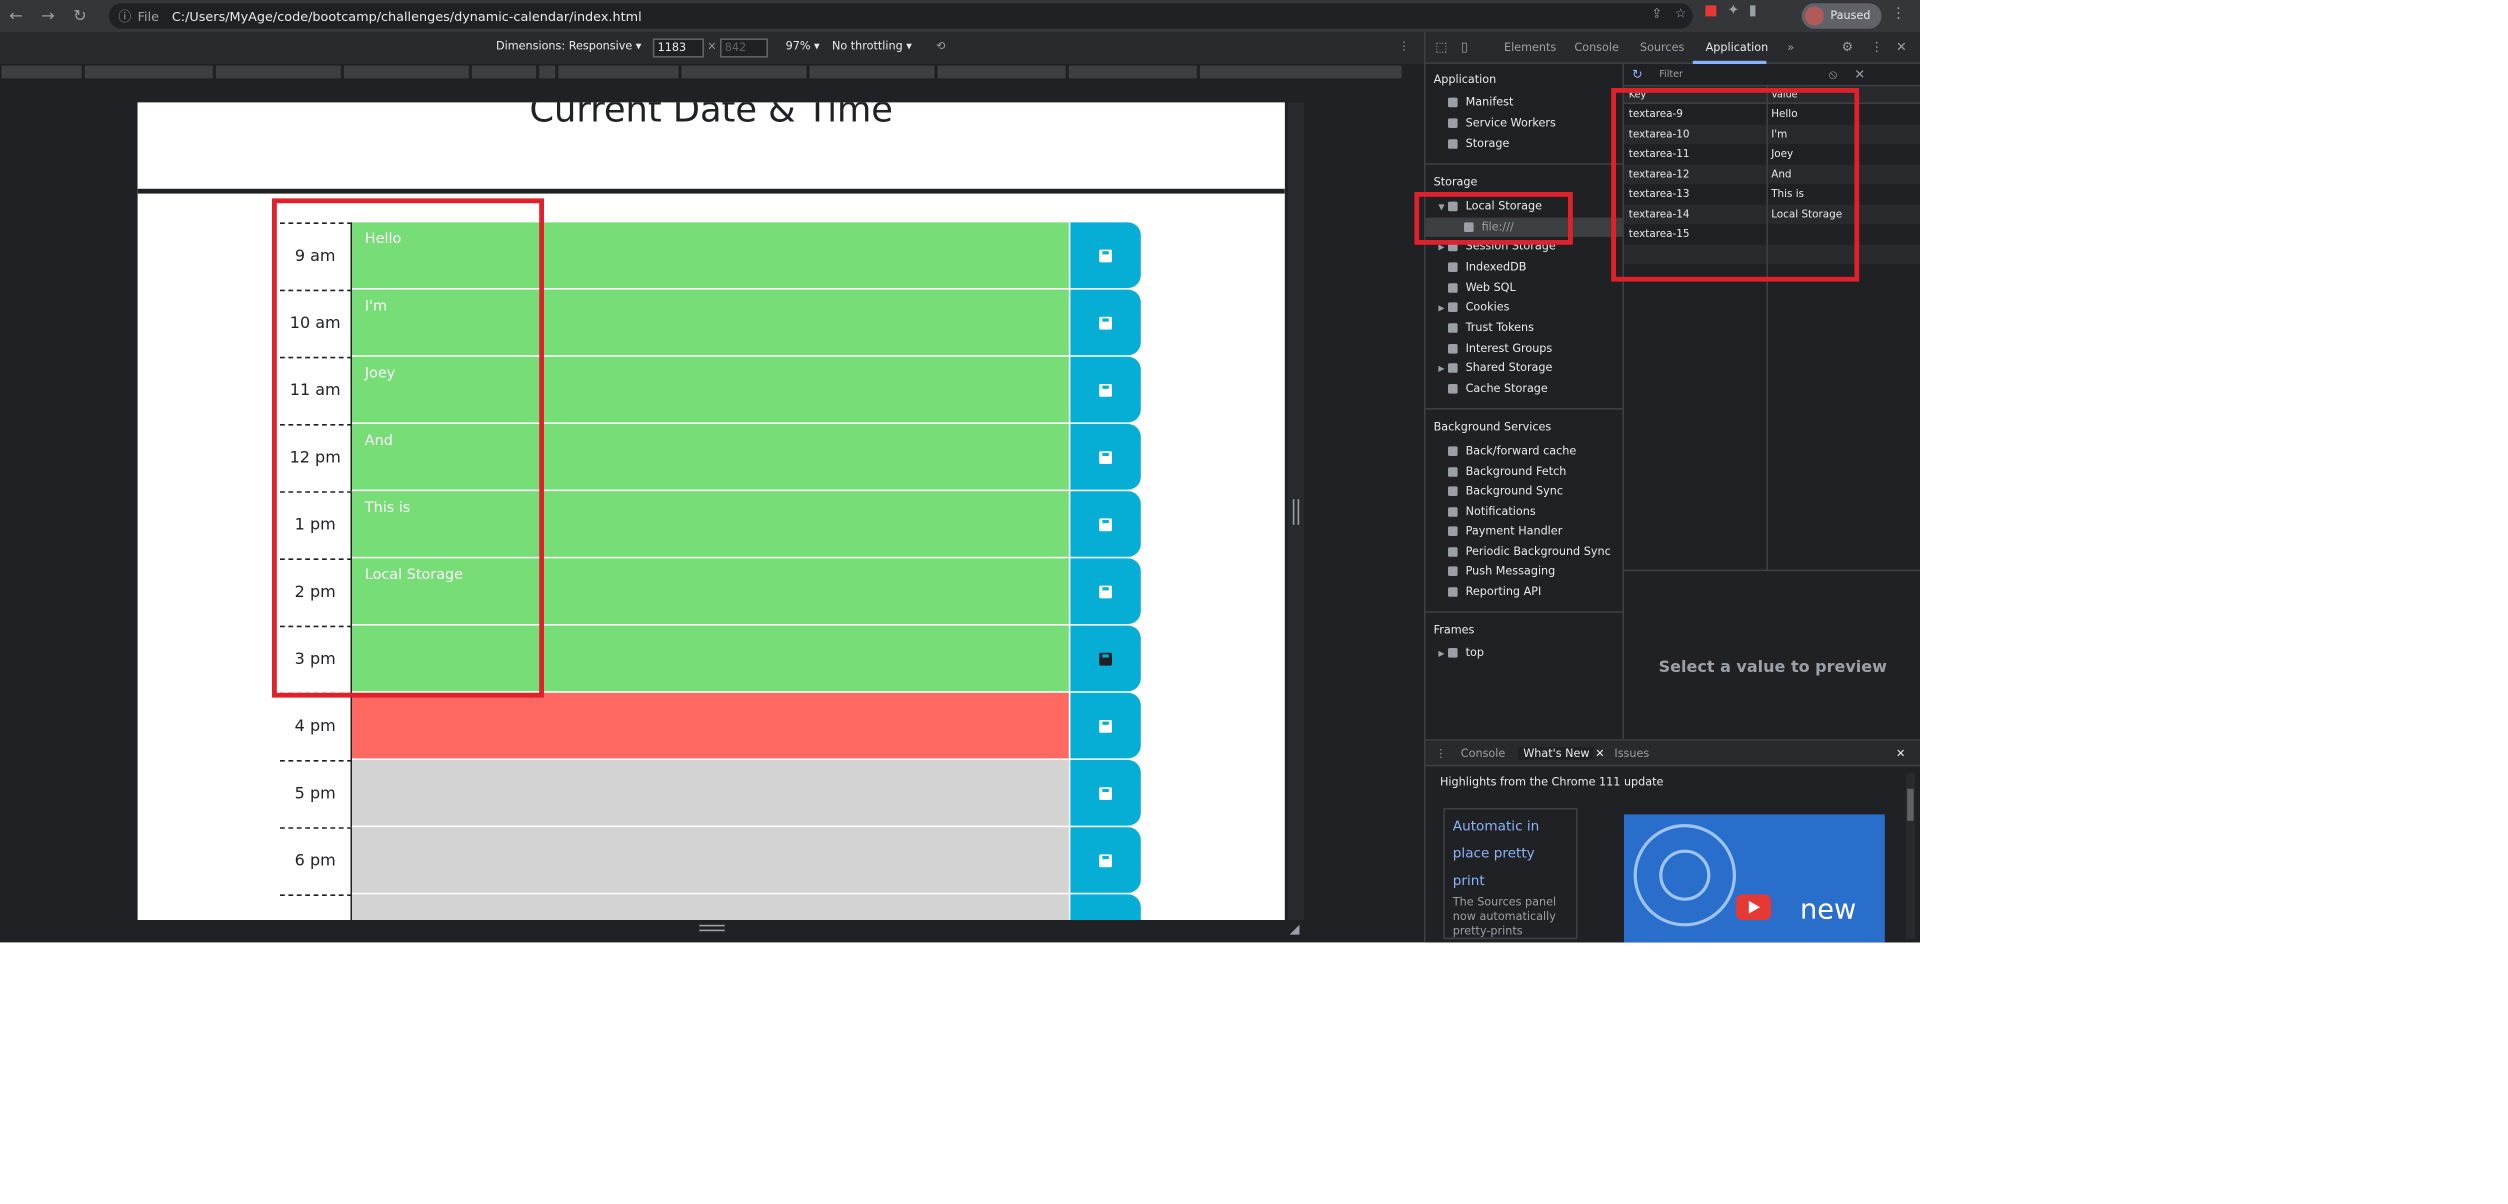 This screenshot has height=1204, width=2508. What do you see at coordinates (678, 48) in the screenshot?
I see `viewport-width-input: 1183` at bounding box center [678, 48].